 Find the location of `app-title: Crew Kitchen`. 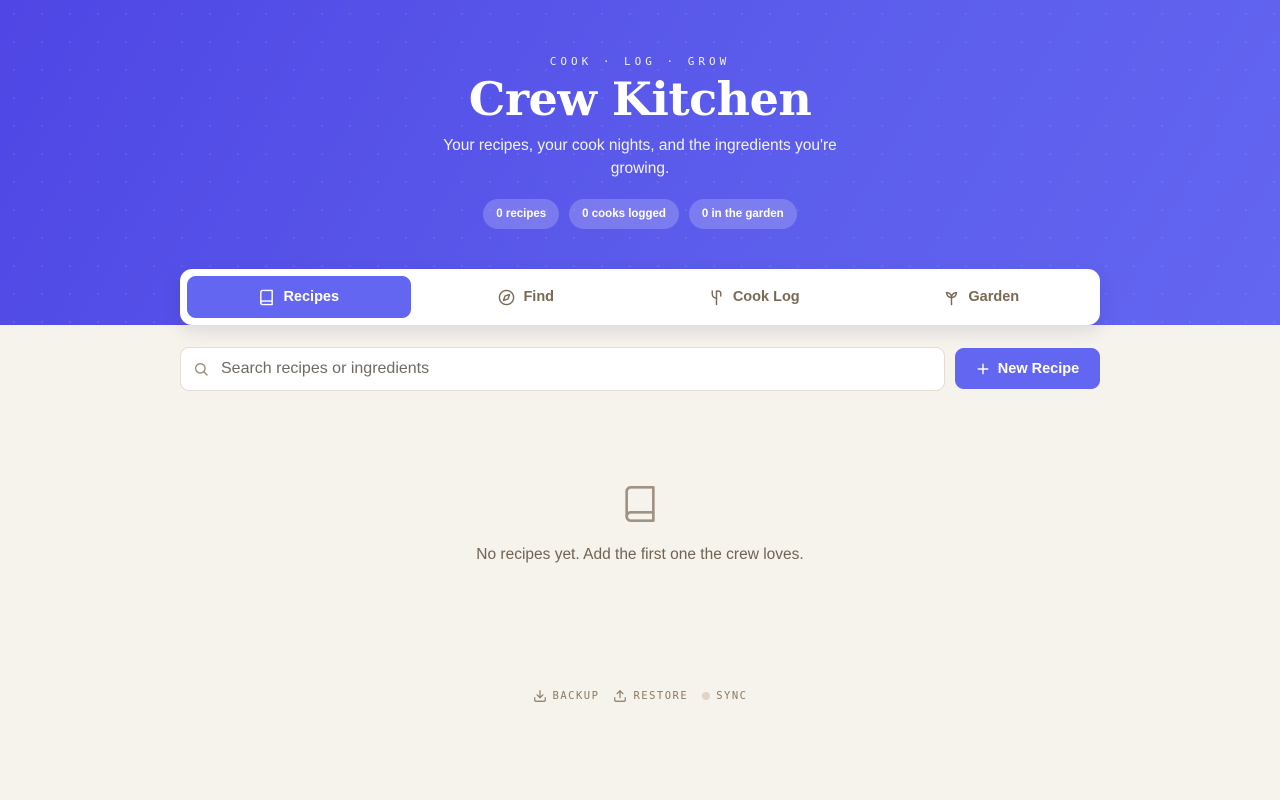

app-title: Crew Kitchen is located at coordinates (640, 99).